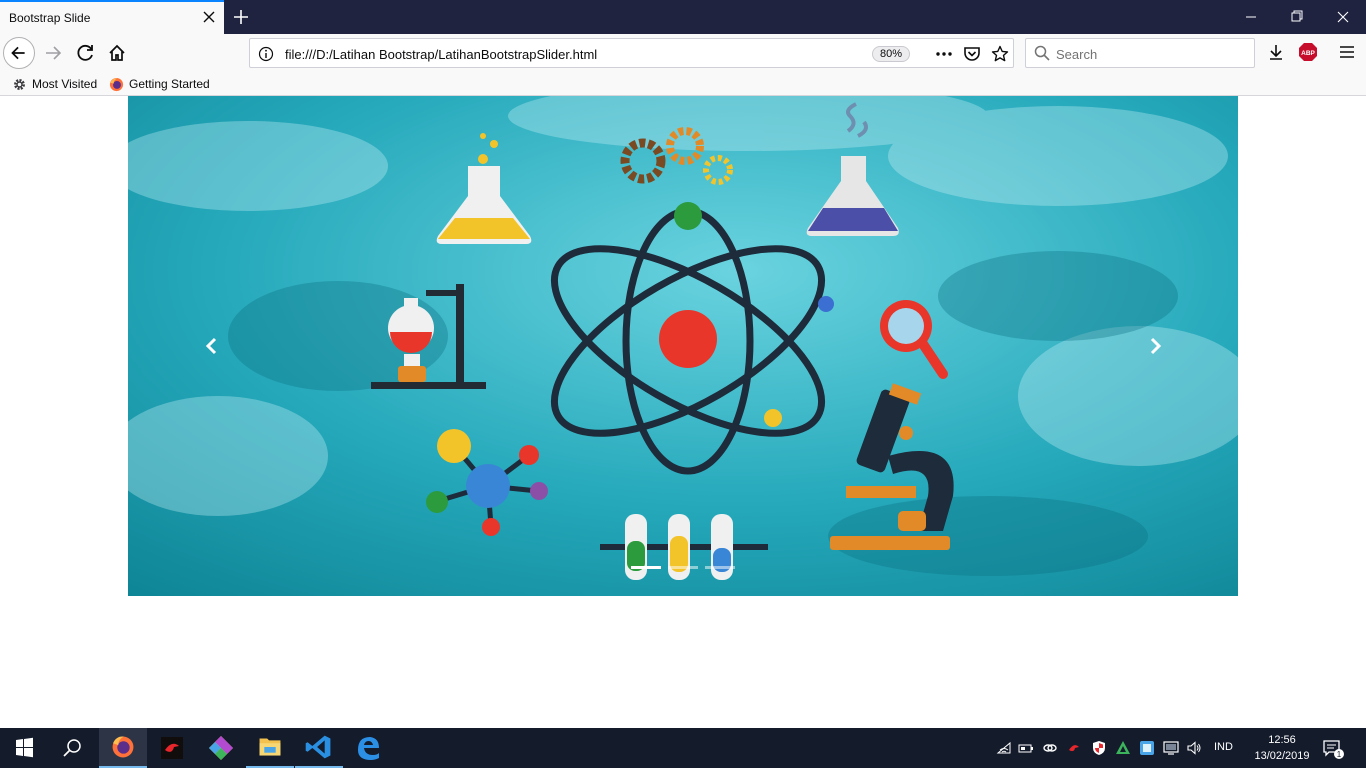  Describe the element at coordinates (1333, 749) in the screenshot. I see `notification-center-icon: 1` at that location.